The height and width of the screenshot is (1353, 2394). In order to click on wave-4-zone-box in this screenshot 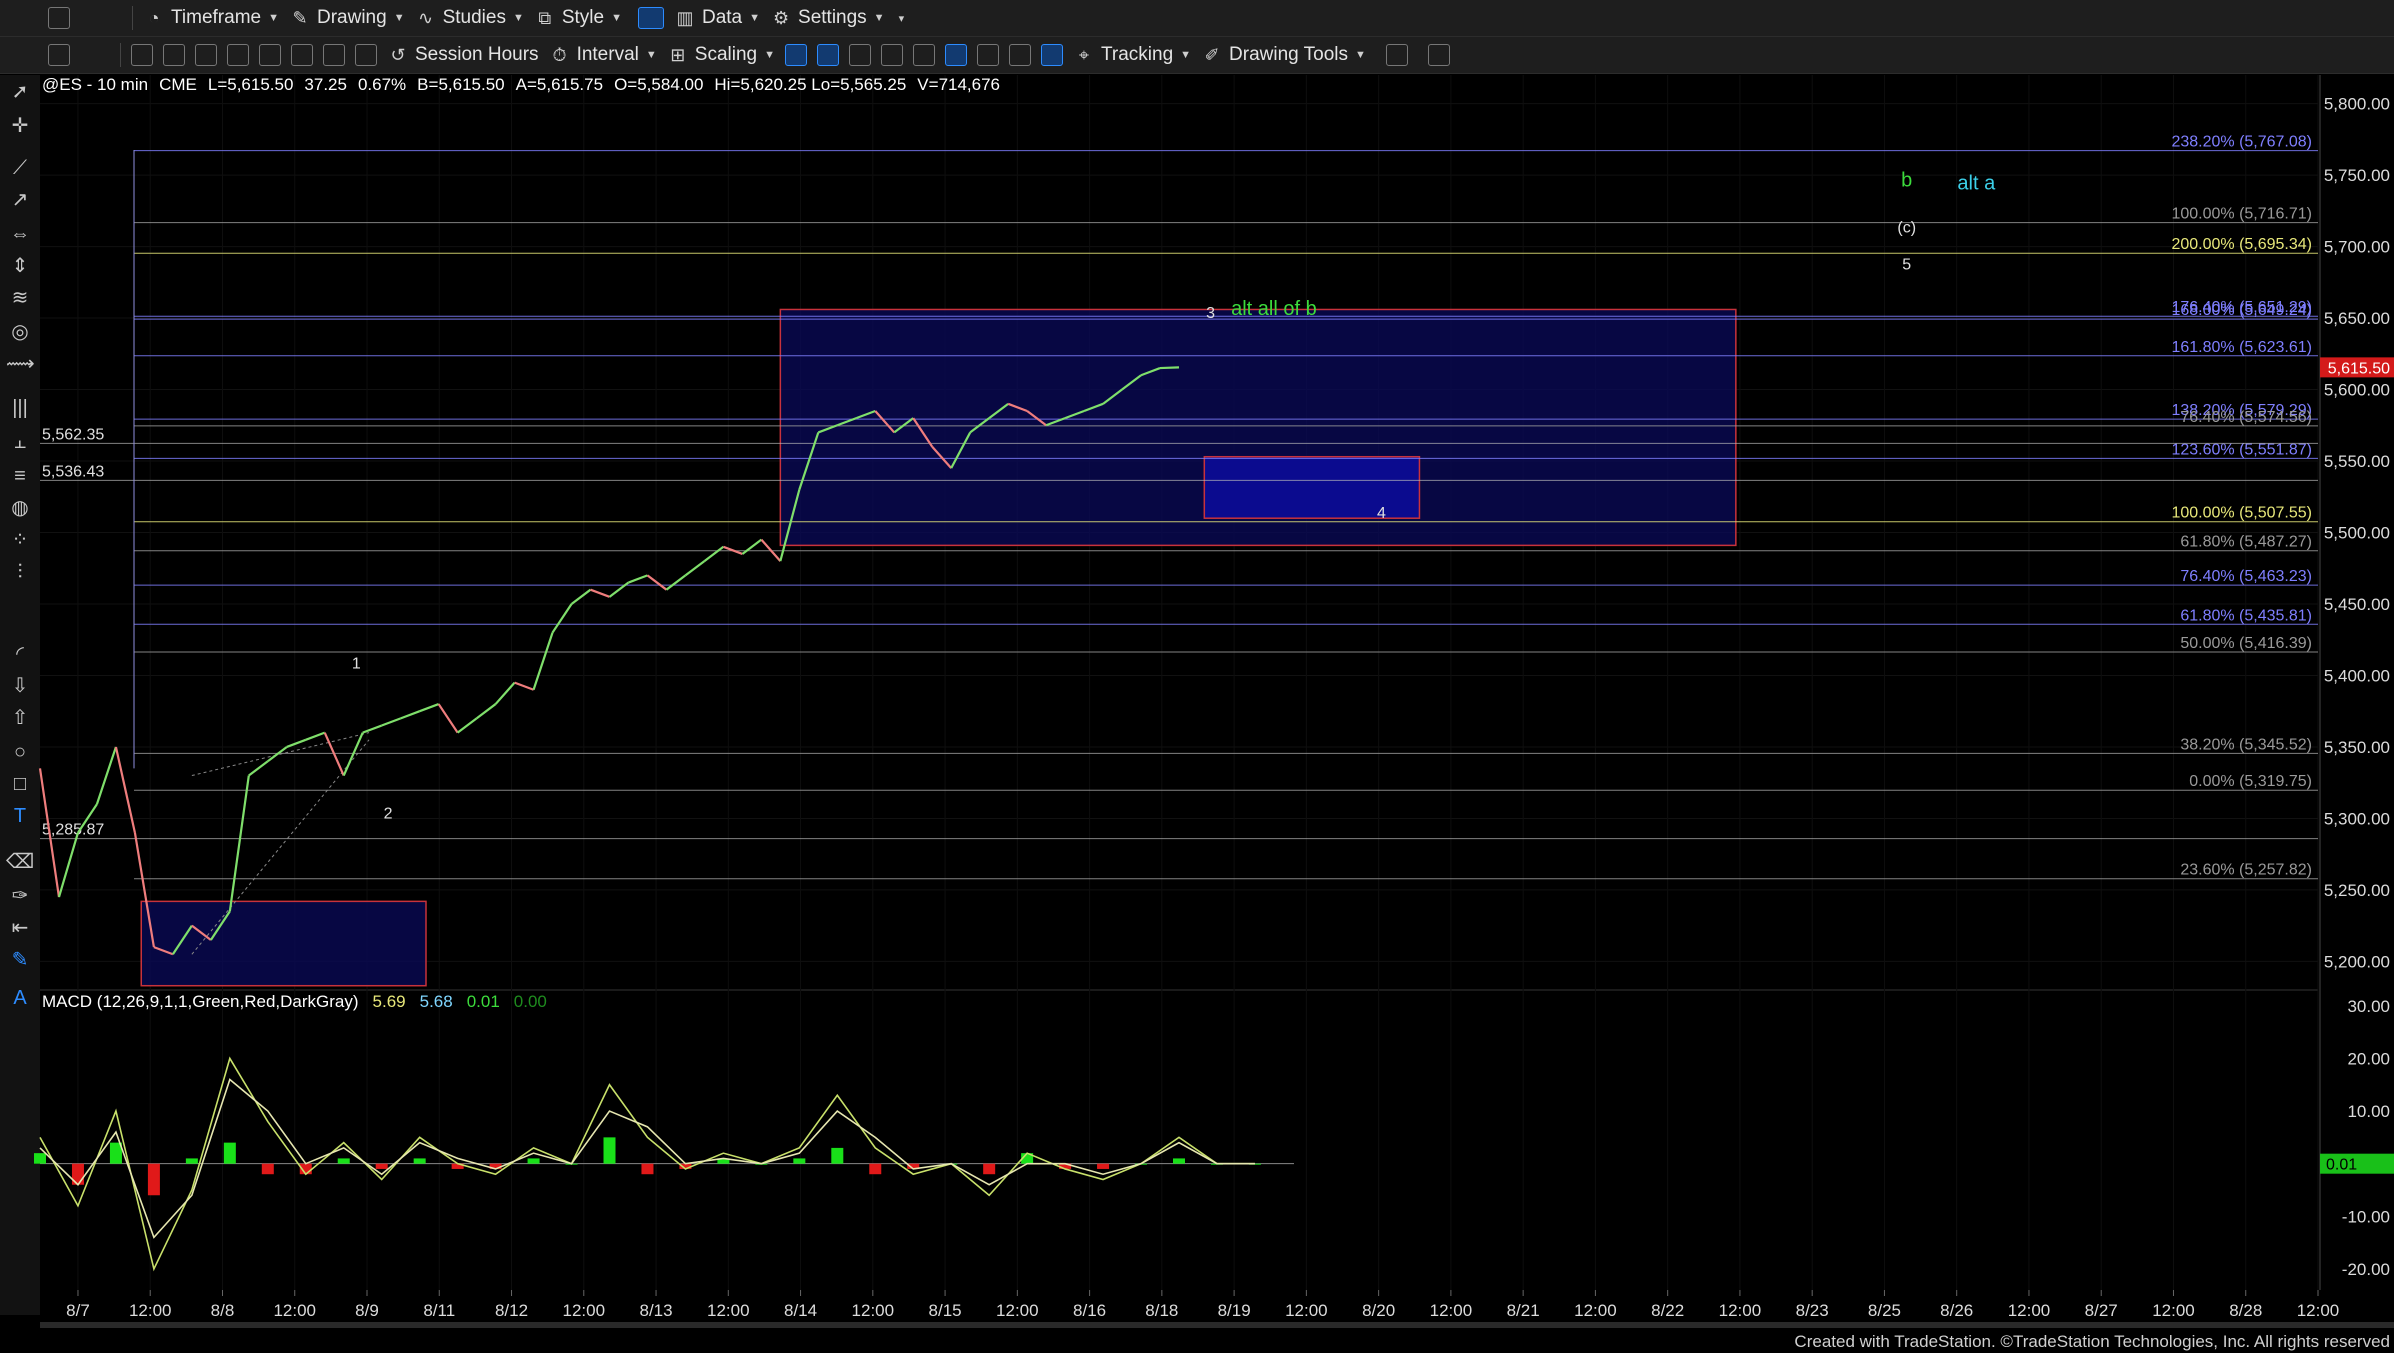, I will do `click(1312, 487)`.